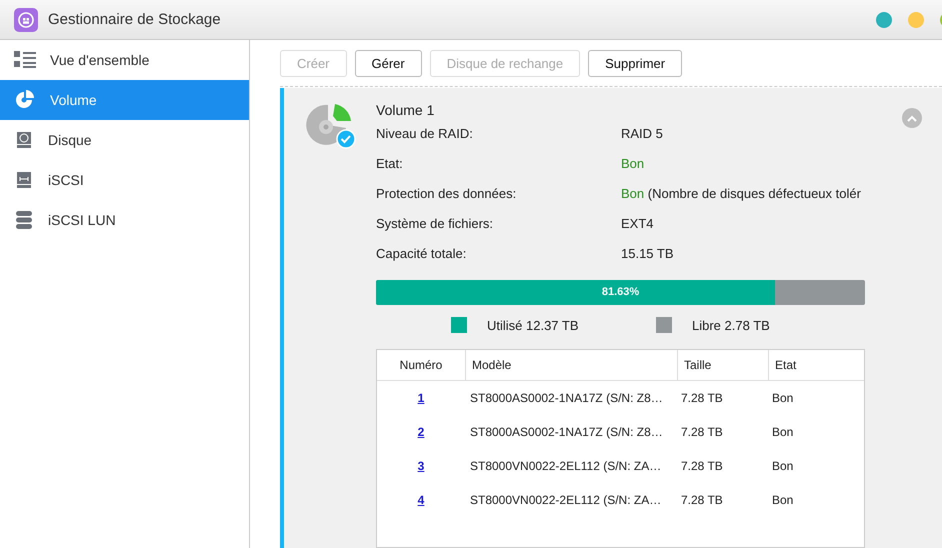  What do you see at coordinates (571, 365) in the screenshot?
I see `column-header: Modèle` at bounding box center [571, 365].